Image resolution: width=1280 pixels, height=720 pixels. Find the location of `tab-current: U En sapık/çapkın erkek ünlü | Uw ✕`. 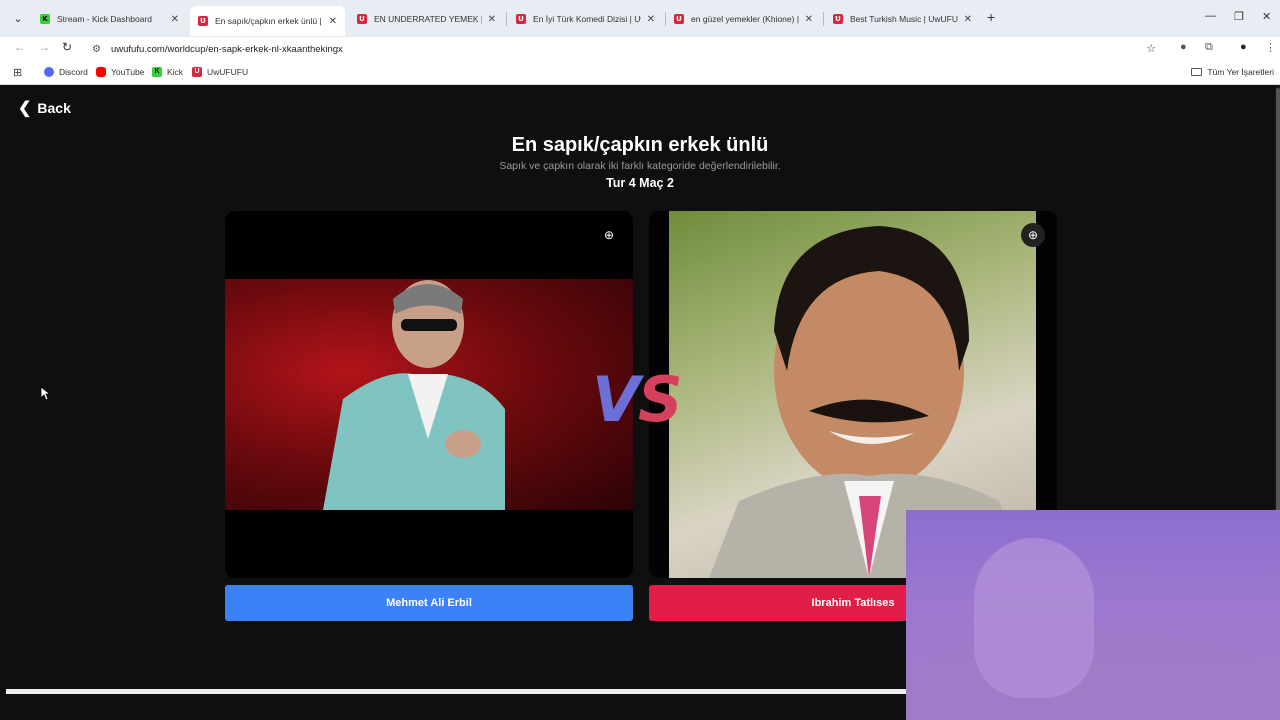

tab-current: U En sapık/çapkın erkek ünlü | Uw ✕ is located at coordinates (267, 21).